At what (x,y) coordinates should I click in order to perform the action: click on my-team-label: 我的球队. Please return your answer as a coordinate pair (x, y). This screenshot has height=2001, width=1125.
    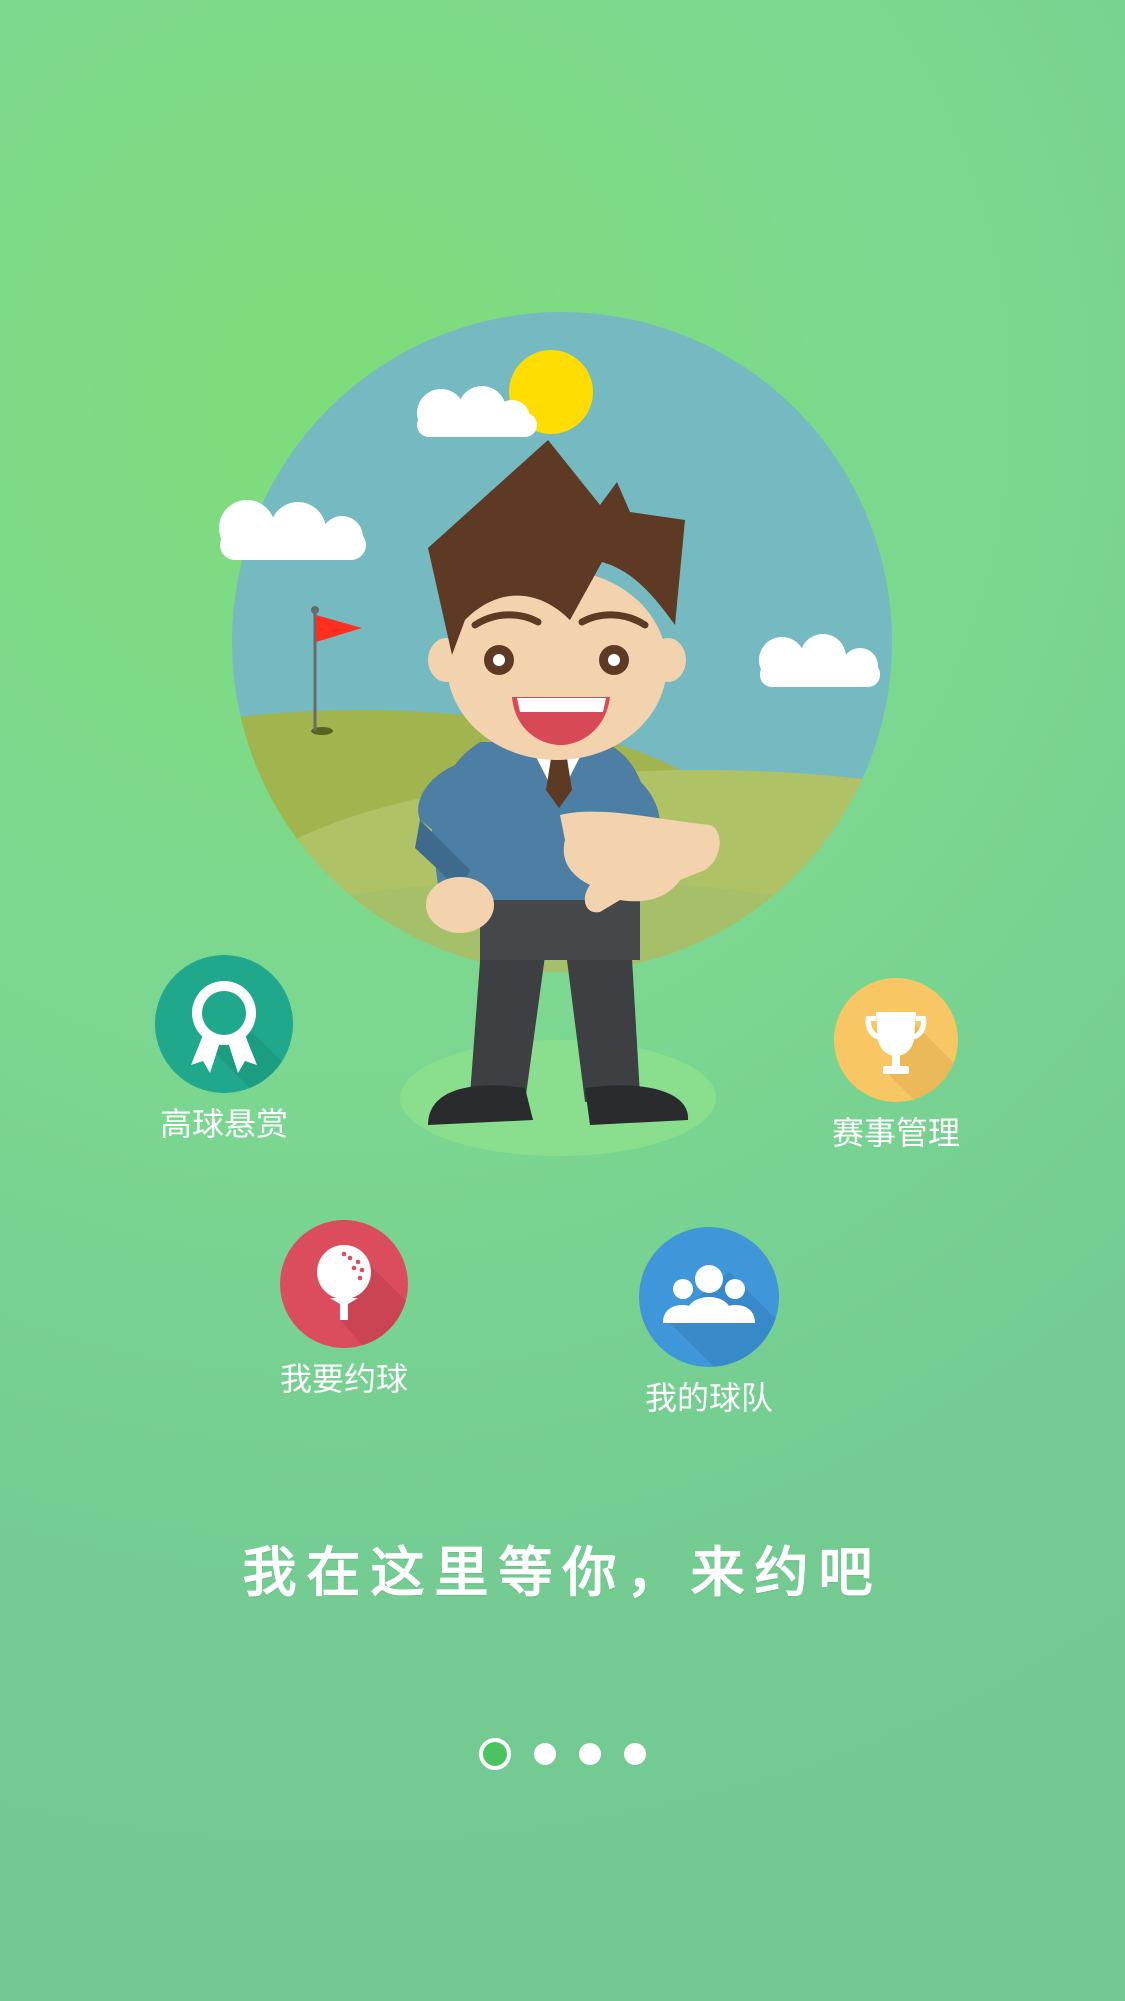
    Looking at the image, I should click on (708, 1398).